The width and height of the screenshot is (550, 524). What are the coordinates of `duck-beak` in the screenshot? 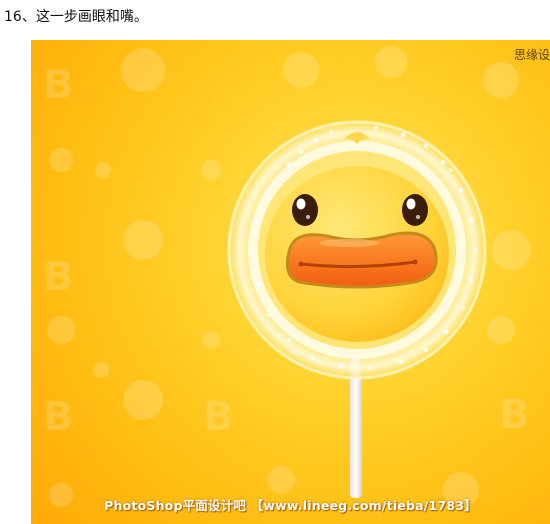 It's located at (361, 260).